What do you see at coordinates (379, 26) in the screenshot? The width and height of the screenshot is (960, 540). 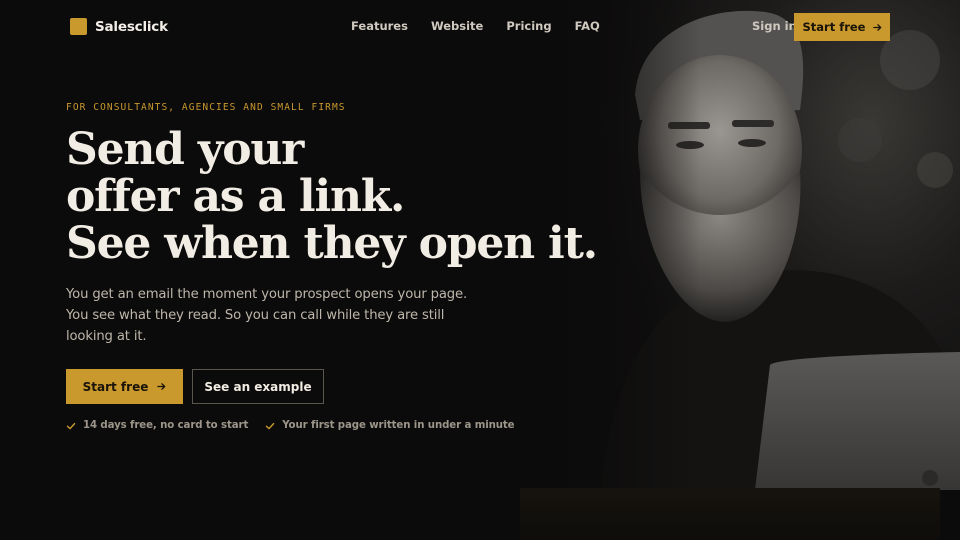 I see `nav-link-features: Features` at bounding box center [379, 26].